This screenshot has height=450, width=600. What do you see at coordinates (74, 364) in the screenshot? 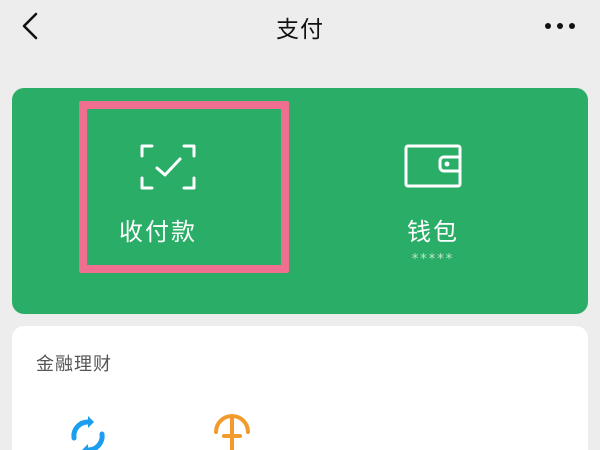
I see `section-title: 金融理财` at bounding box center [74, 364].